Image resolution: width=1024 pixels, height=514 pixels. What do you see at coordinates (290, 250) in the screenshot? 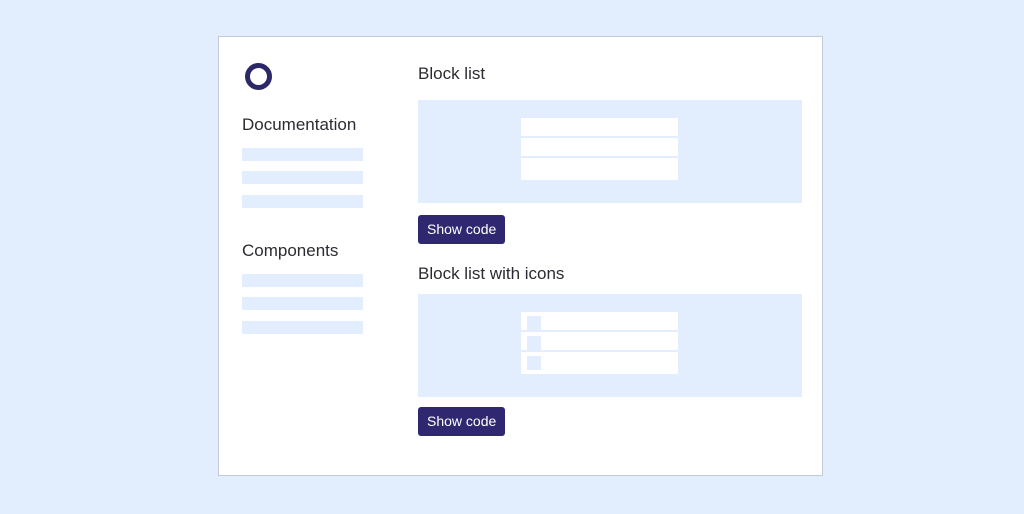
I see `sidebar-heading-components: Components` at bounding box center [290, 250].